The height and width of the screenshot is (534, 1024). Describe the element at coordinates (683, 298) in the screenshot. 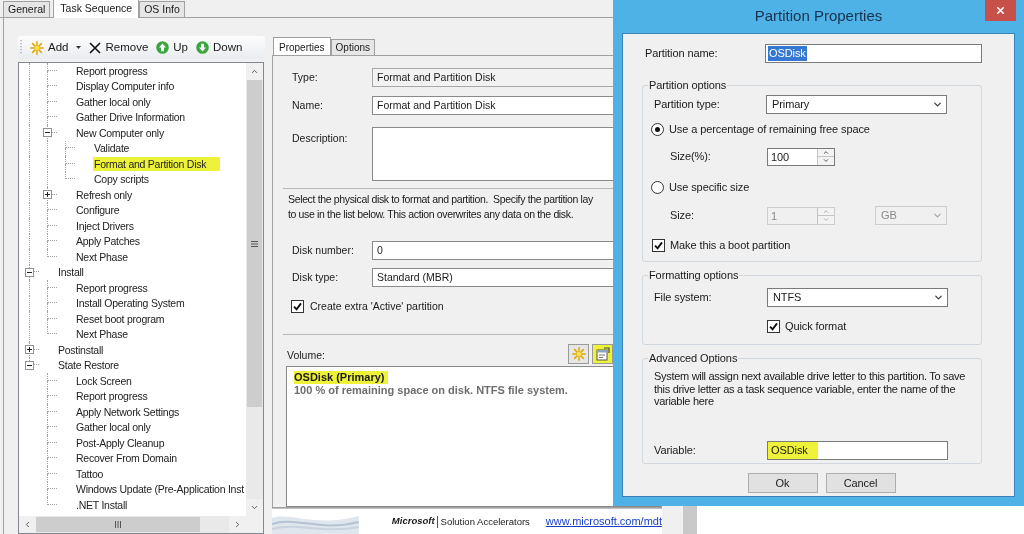

I see `field-label: File system:` at that location.